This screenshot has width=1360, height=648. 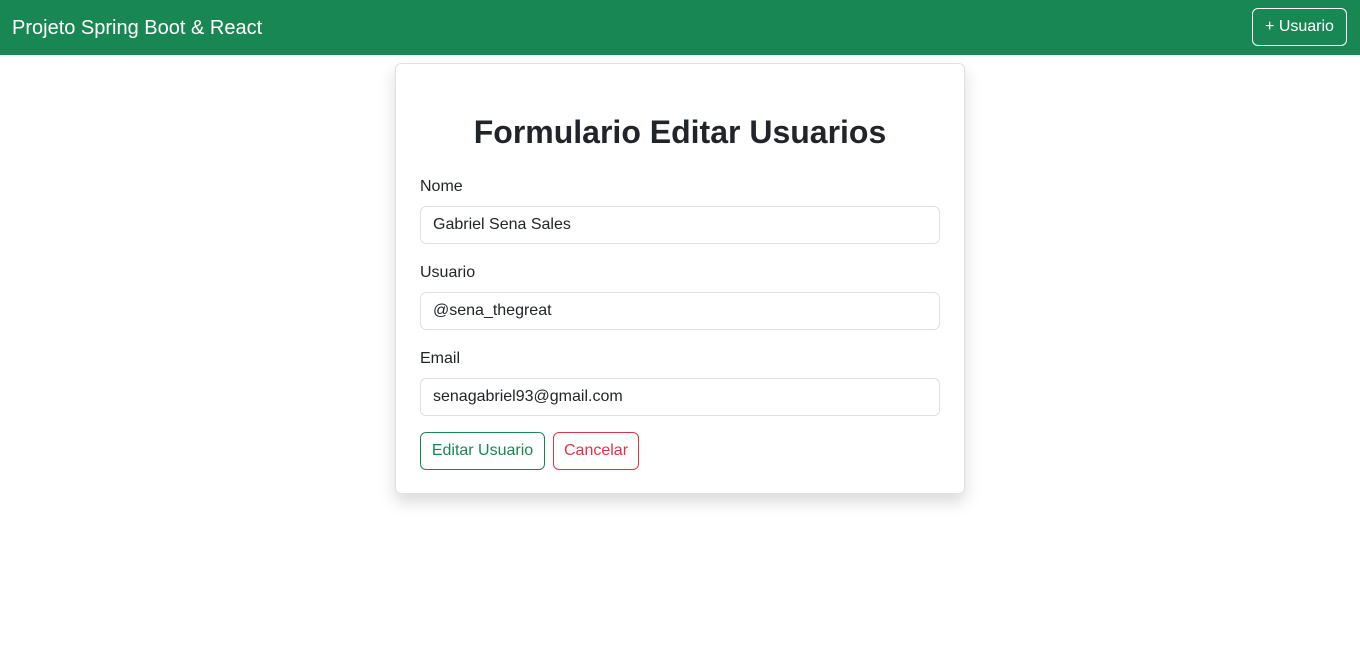 What do you see at coordinates (448, 272) in the screenshot?
I see `username-label: Usuario` at bounding box center [448, 272].